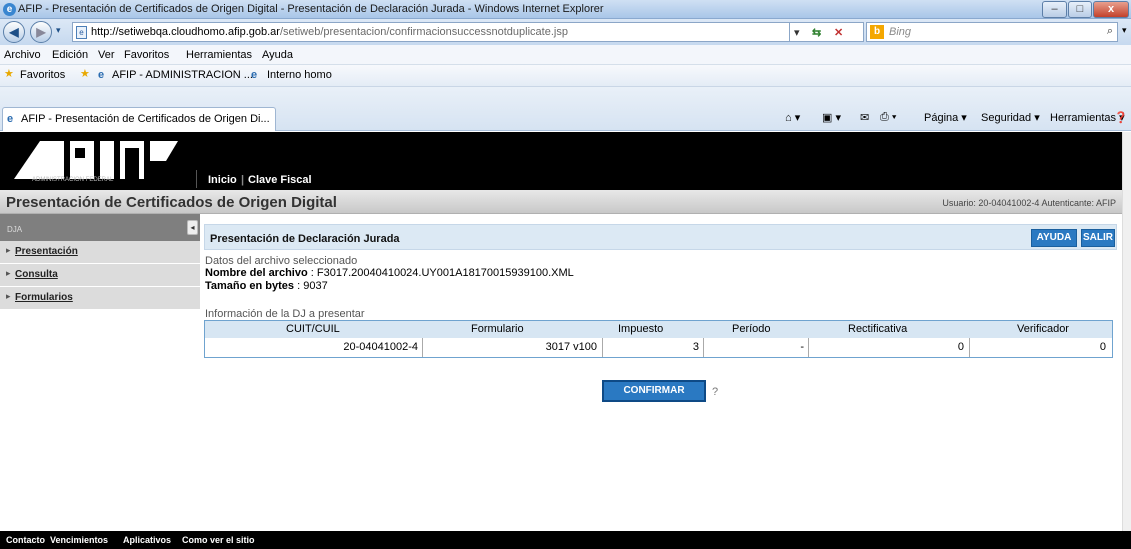 The height and width of the screenshot is (549, 1131). I want to click on print-icon: ⎙ ▾, so click(888, 117).